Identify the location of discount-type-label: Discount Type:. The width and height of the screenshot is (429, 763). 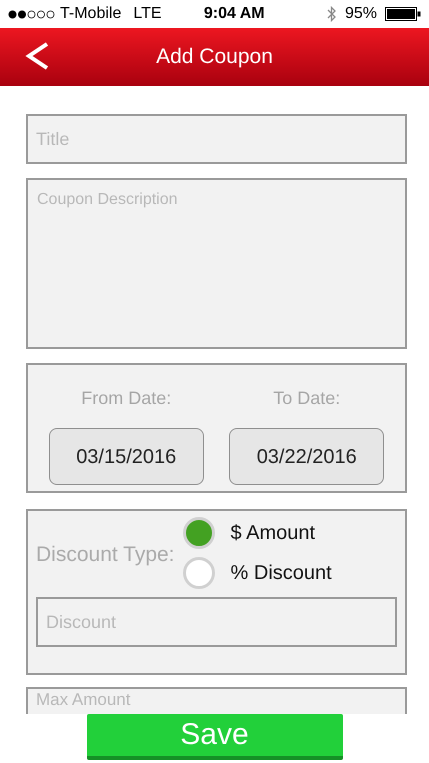
(105, 555).